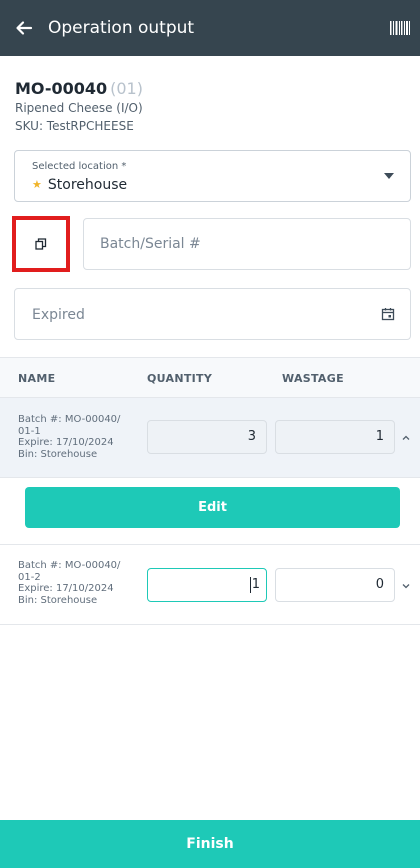  What do you see at coordinates (388, 314) in the screenshot?
I see `calendar-icon` at bounding box center [388, 314].